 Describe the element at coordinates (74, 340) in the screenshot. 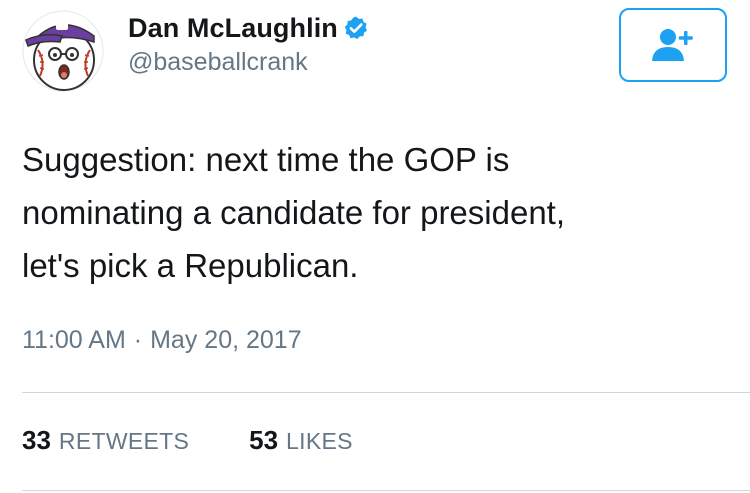

I see `tweet-time: 11:00 AM` at that location.